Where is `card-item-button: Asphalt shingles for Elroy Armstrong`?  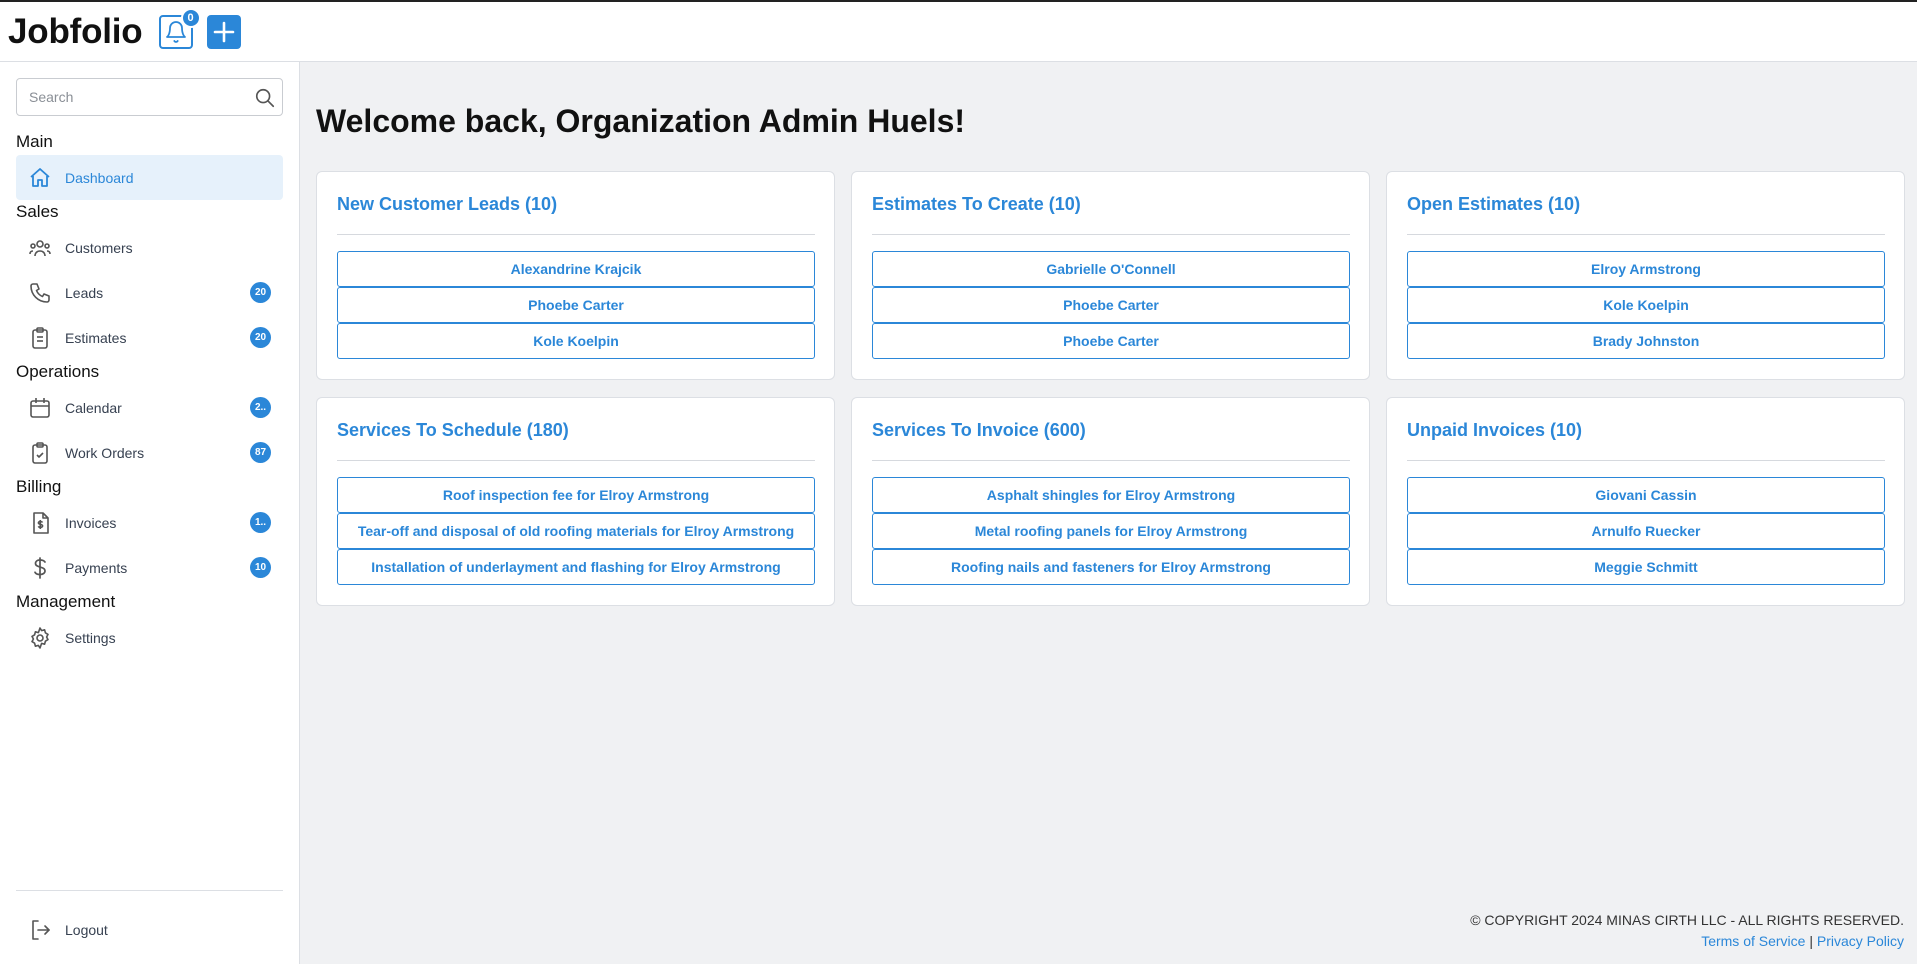 card-item-button: Asphalt shingles for Elroy Armstrong is located at coordinates (1111, 495).